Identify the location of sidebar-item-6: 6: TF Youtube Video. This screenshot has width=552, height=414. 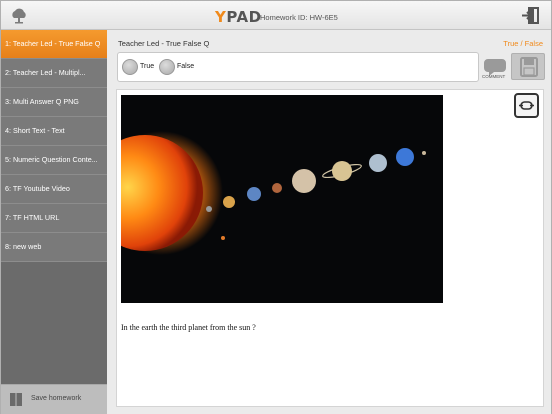
(54, 189).